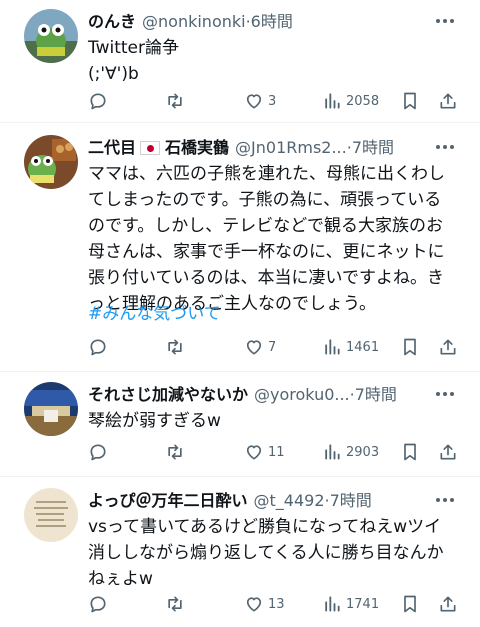 The height and width of the screenshot is (627, 480). Describe the element at coordinates (168, 395) in the screenshot. I see `display-name: それさじ加減やないか` at that location.